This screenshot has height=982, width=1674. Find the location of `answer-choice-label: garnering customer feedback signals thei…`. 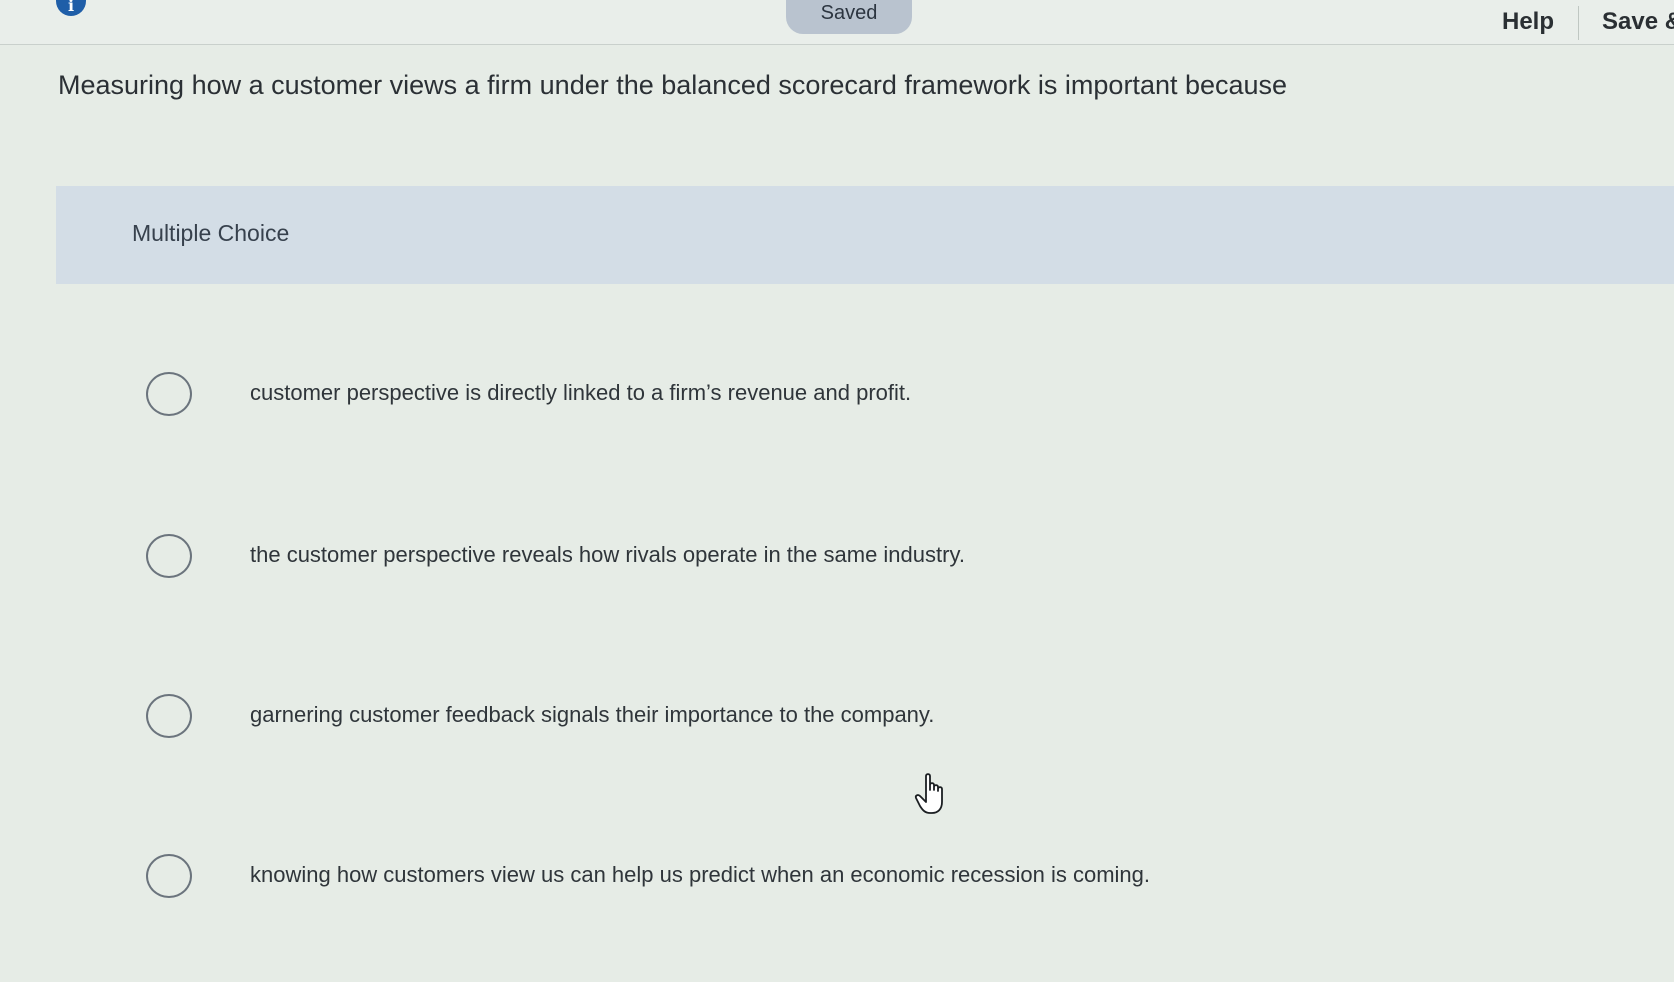

answer-choice-label: garnering customer feedback signals thei… is located at coordinates (592, 715).